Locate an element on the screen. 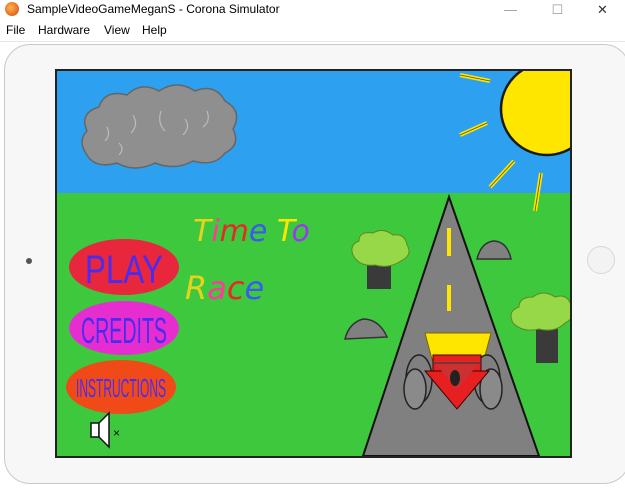 Image resolution: width=625 pixels, height=488 pixels. camera-icon is located at coordinates (29, 261).